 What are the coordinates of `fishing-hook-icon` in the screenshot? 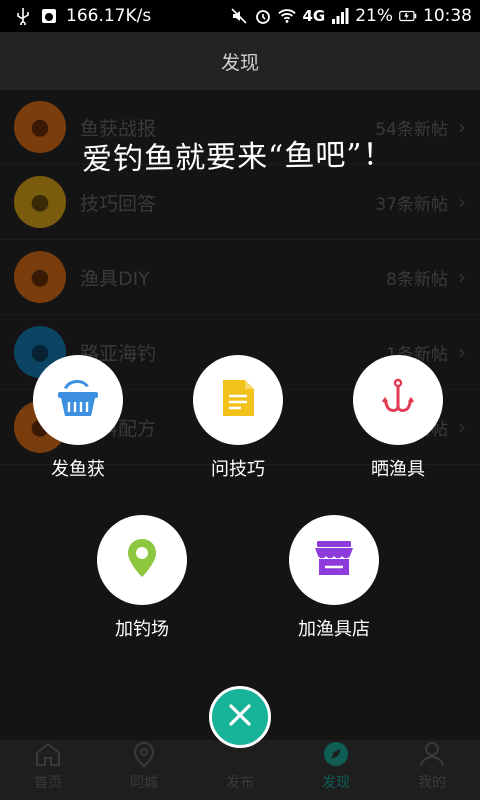 It's located at (398, 400).